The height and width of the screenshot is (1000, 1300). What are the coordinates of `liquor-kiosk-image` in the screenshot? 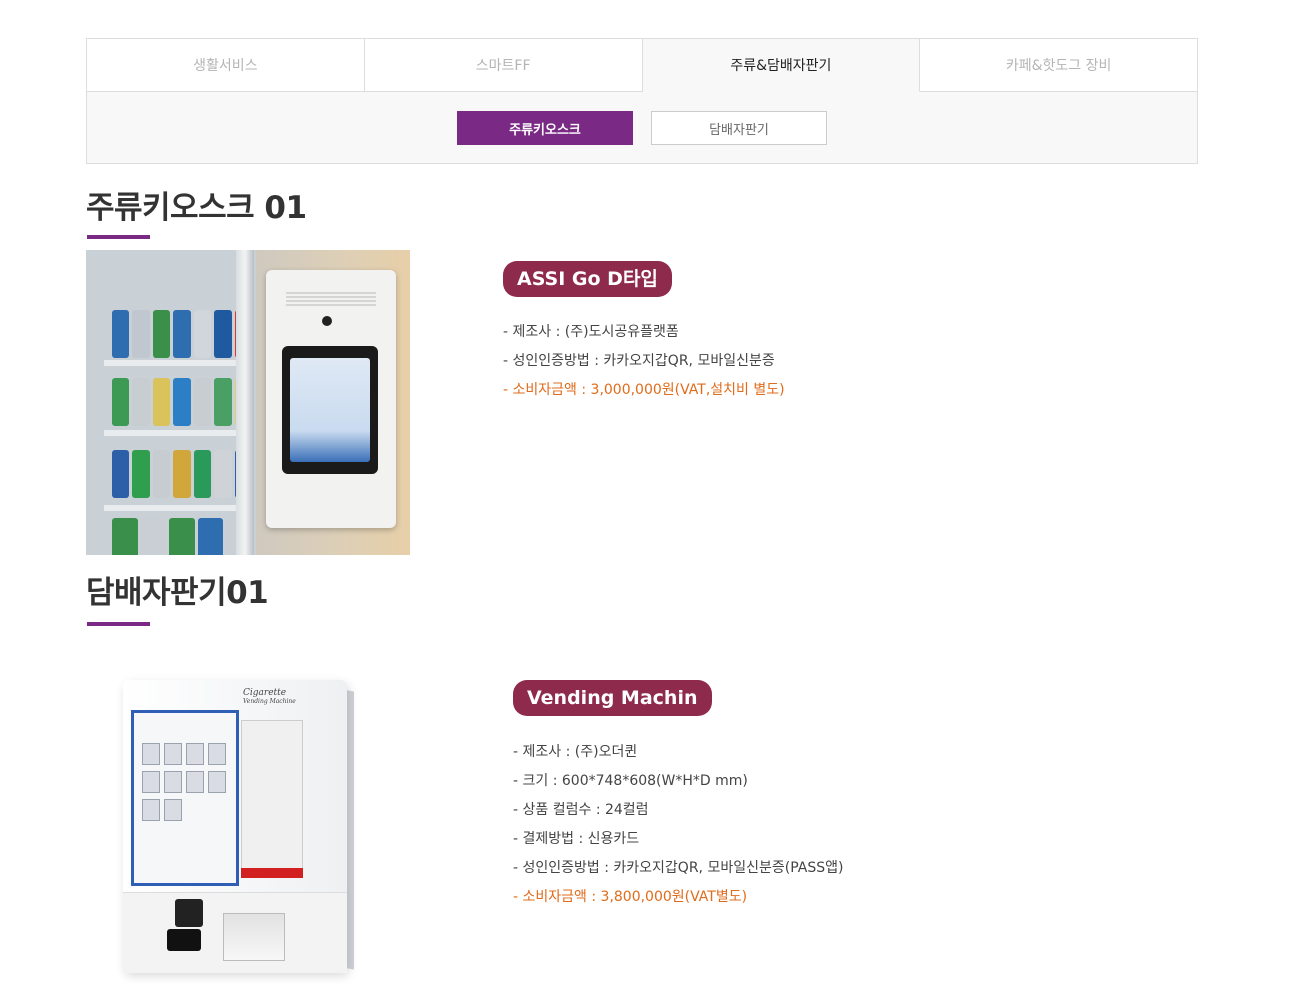 It's located at (248, 402).